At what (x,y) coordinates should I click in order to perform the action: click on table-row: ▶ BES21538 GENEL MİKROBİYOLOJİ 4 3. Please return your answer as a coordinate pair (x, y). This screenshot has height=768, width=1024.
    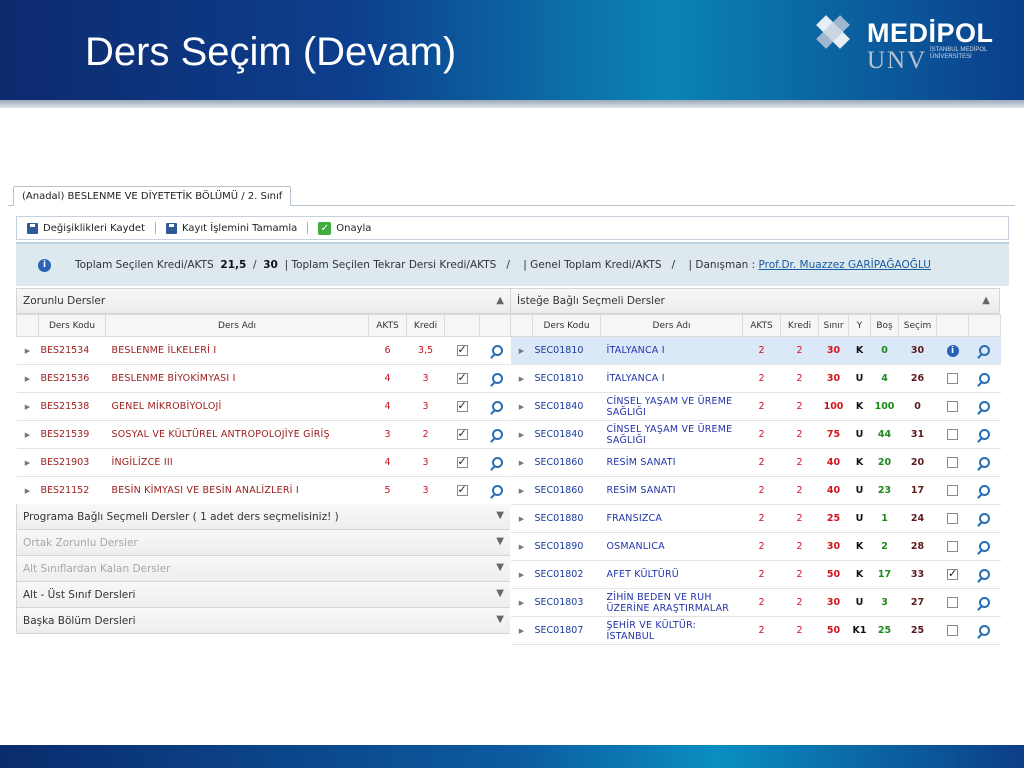
    Looking at the image, I should click on (265, 406).